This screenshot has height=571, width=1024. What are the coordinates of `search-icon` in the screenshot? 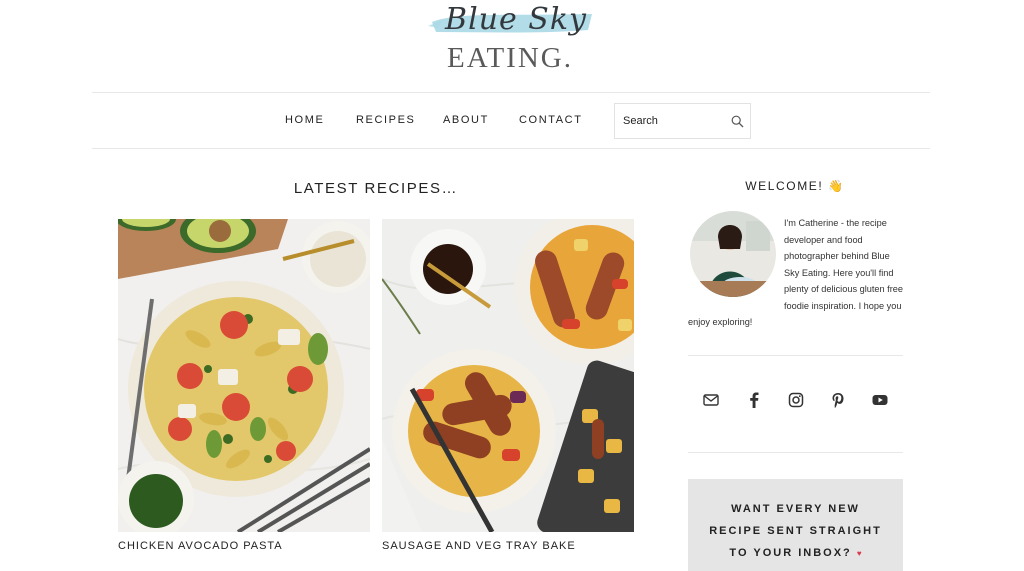 It's located at (737, 121).